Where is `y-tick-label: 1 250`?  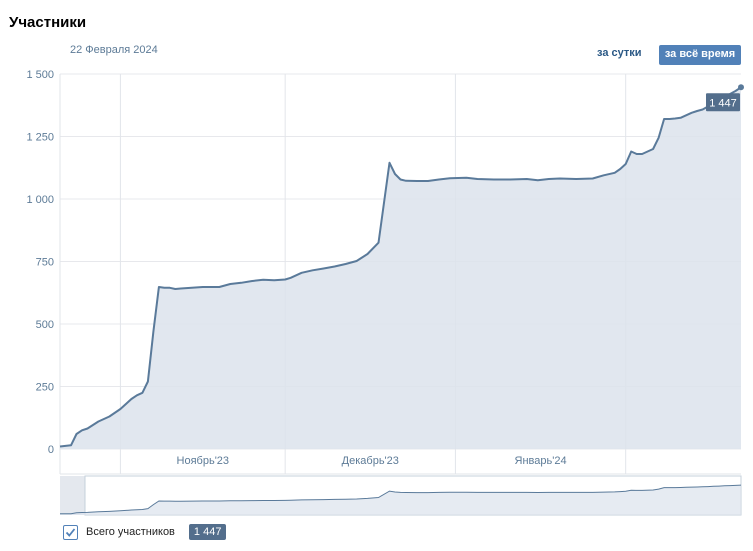 y-tick-label: 1 250 is located at coordinates (40, 138).